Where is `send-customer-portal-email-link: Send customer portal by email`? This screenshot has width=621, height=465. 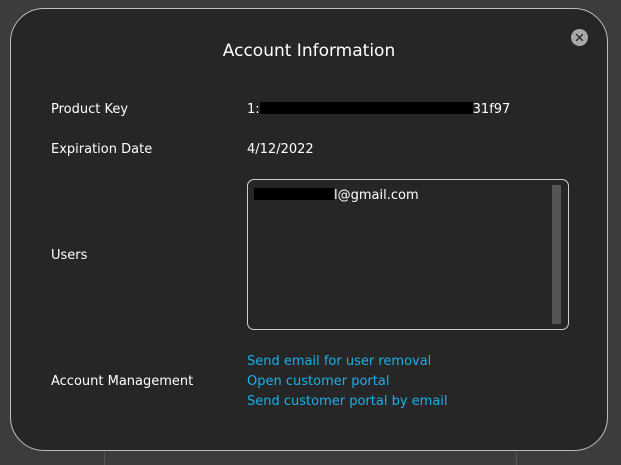 send-customer-portal-email-link: Send customer portal by email is located at coordinates (347, 401).